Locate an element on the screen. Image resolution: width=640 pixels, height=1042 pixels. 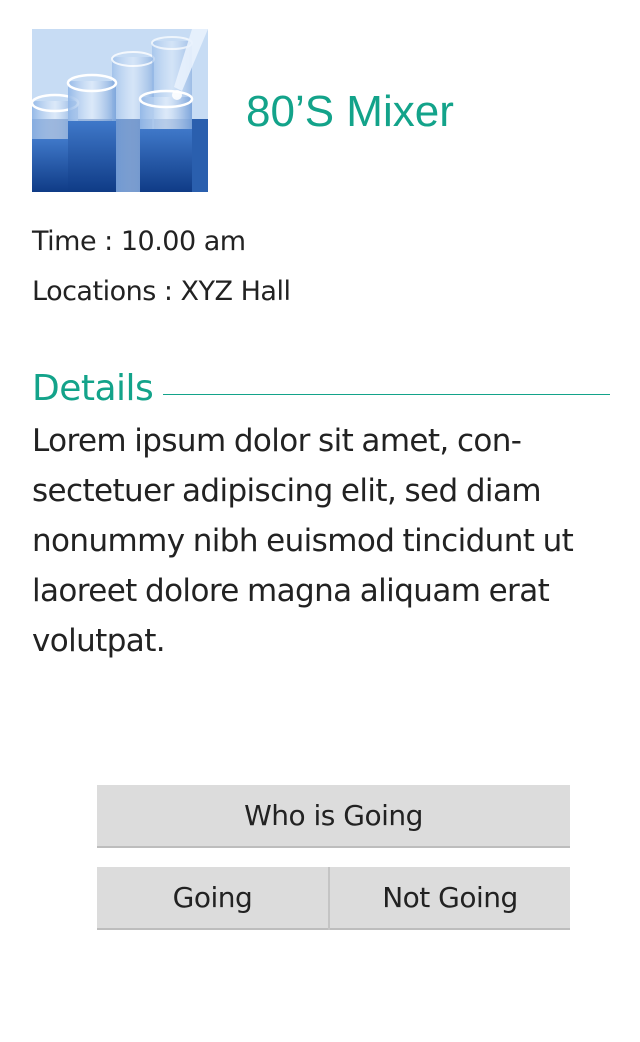
details-heading: Details is located at coordinates (93, 388).